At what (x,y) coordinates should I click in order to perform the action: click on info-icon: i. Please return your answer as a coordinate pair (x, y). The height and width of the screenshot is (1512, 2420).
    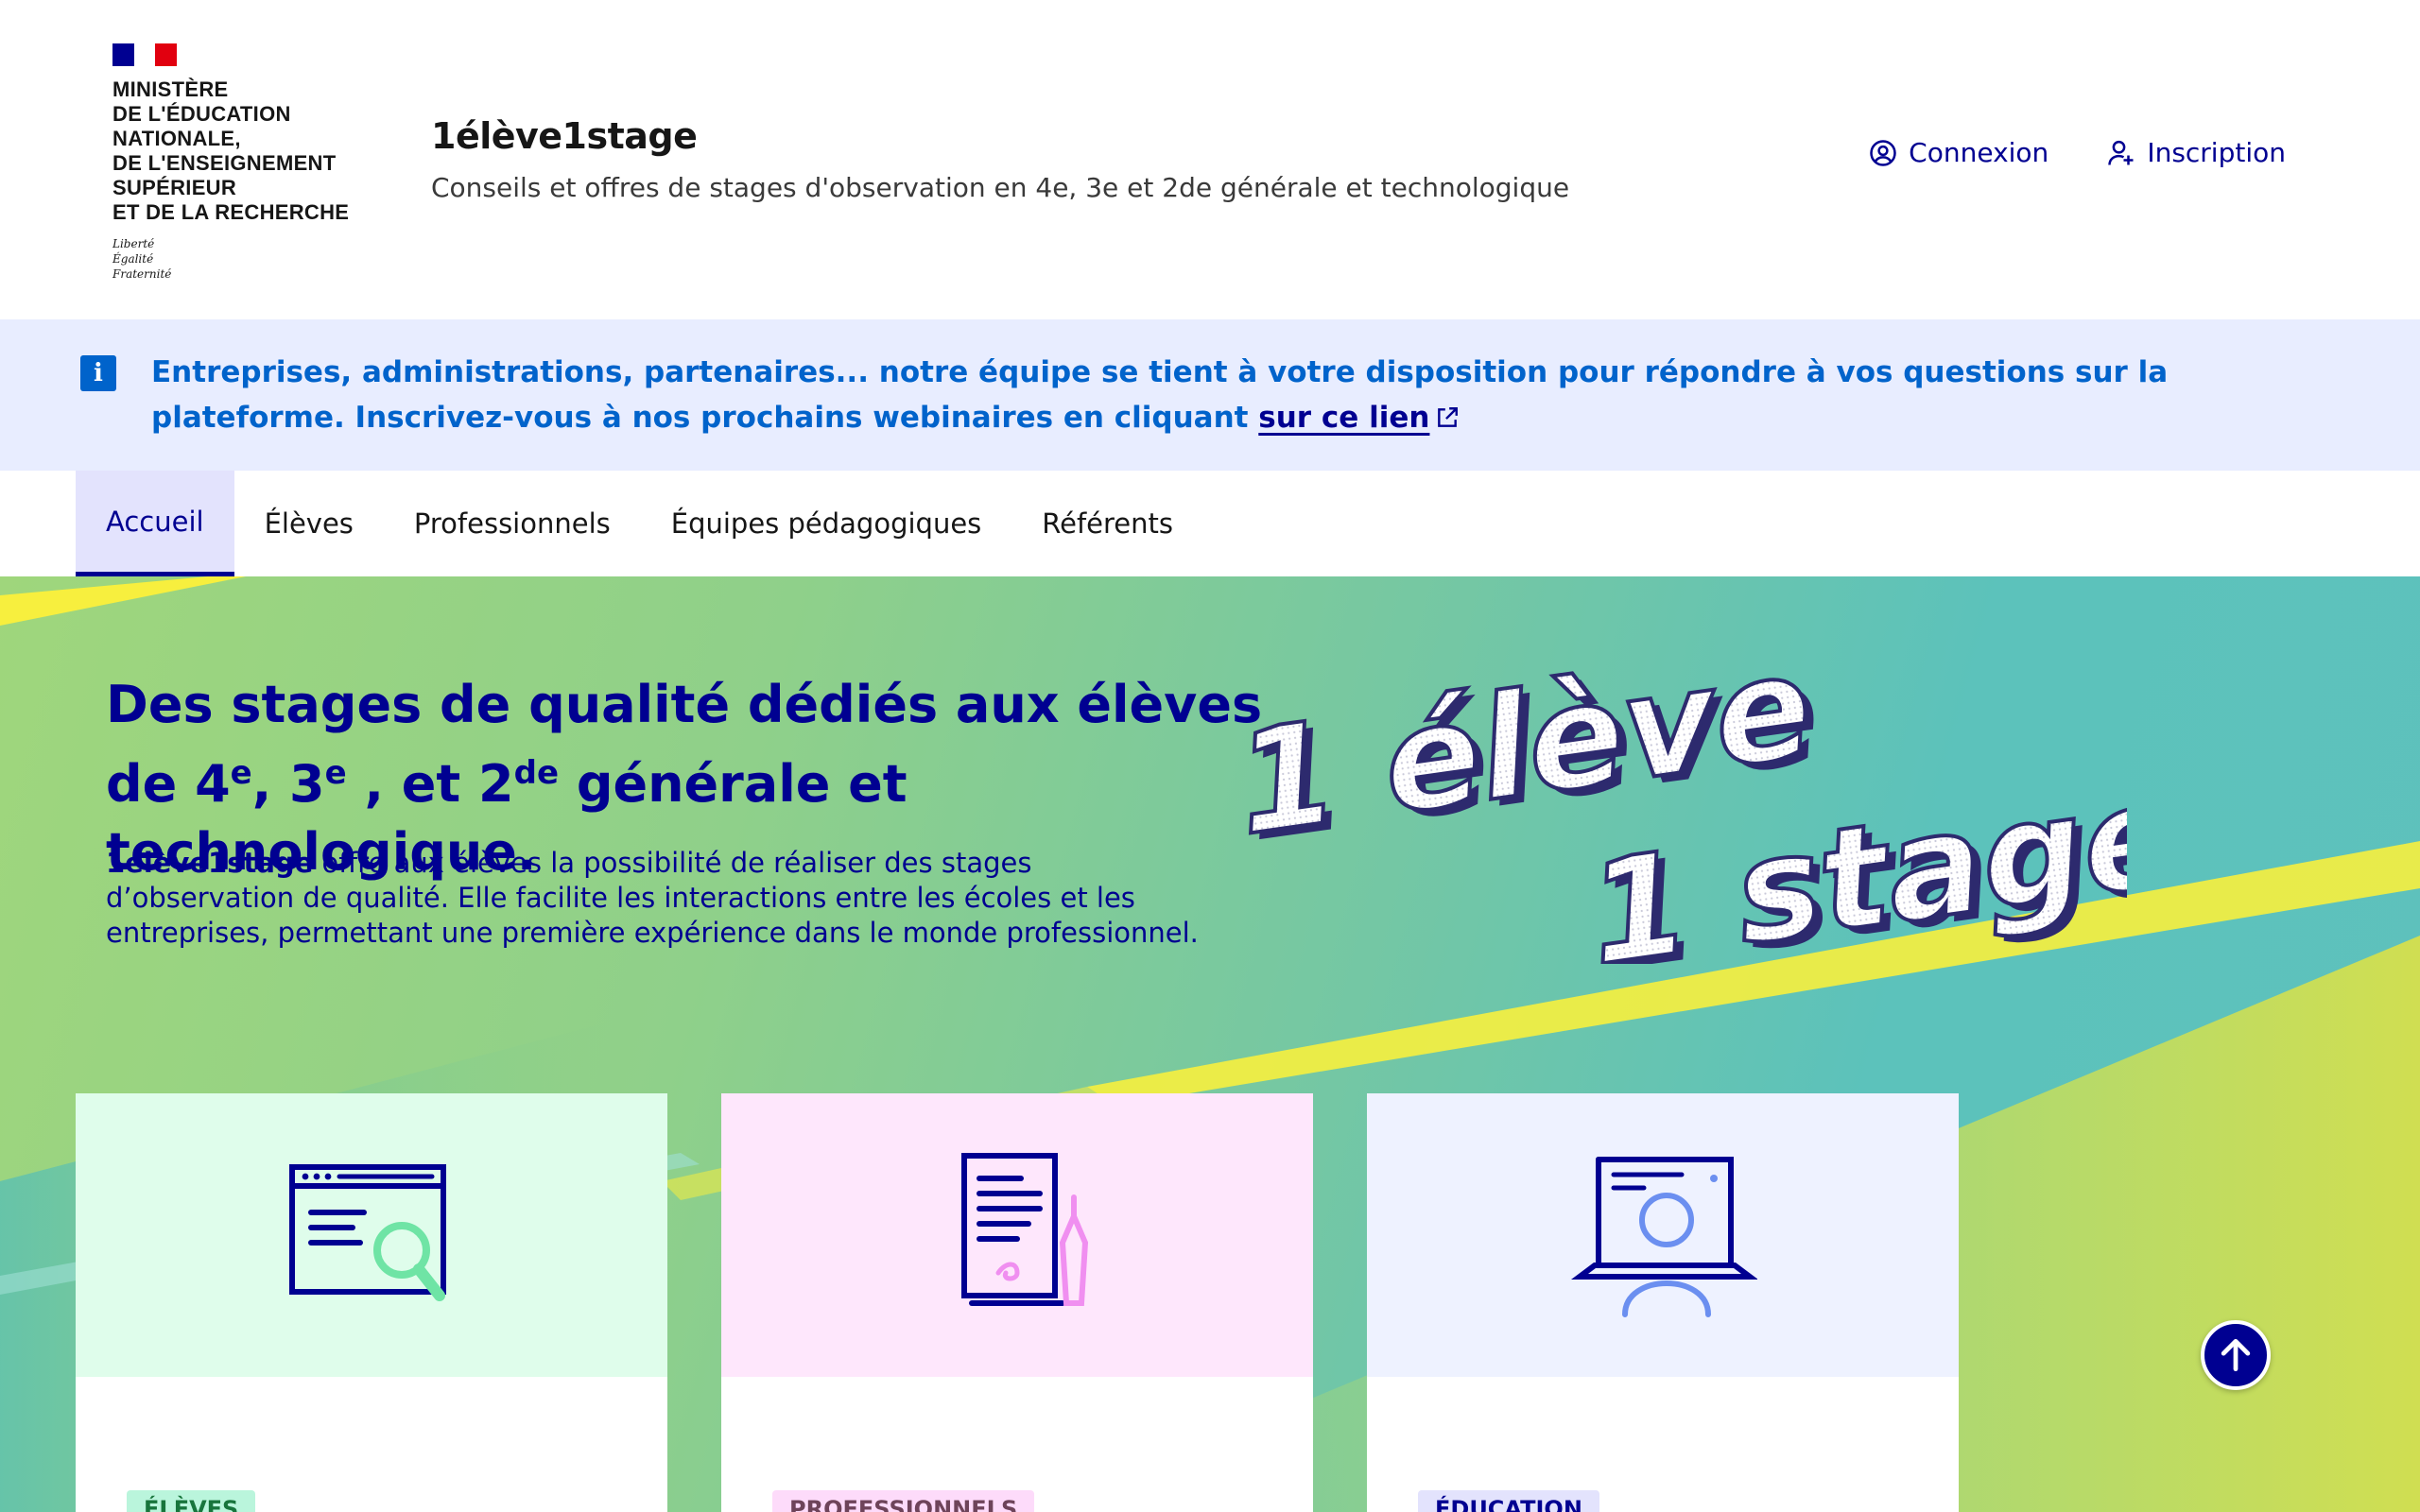
    Looking at the image, I should click on (98, 373).